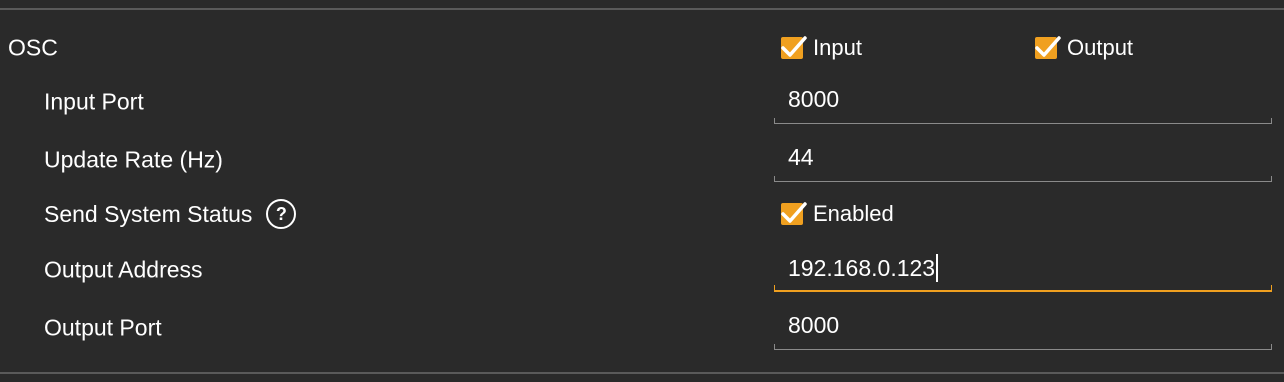 The height and width of the screenshot is (382, 1284). I want to click on send-system-status-label-group: Send System Status ?, so click(170, 214).